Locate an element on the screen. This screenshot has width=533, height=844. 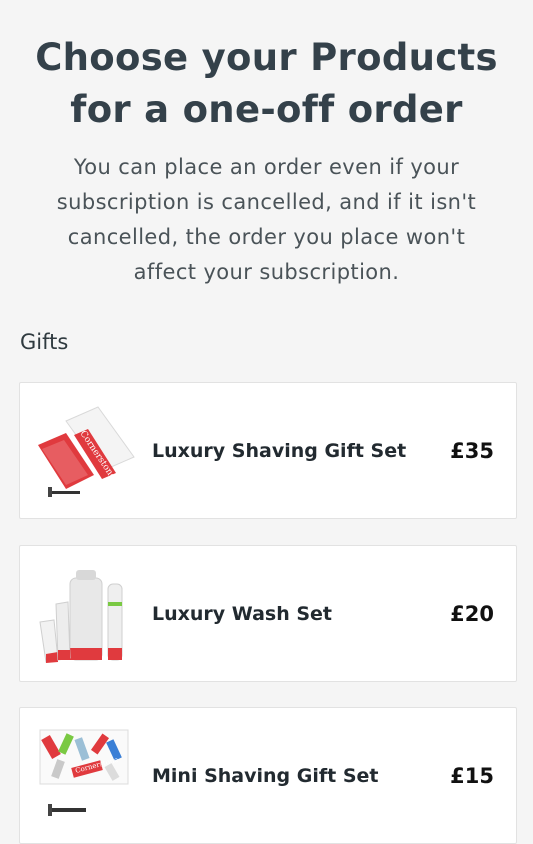
product-image-luxury-wash-set is located at coordinates (86, 614).